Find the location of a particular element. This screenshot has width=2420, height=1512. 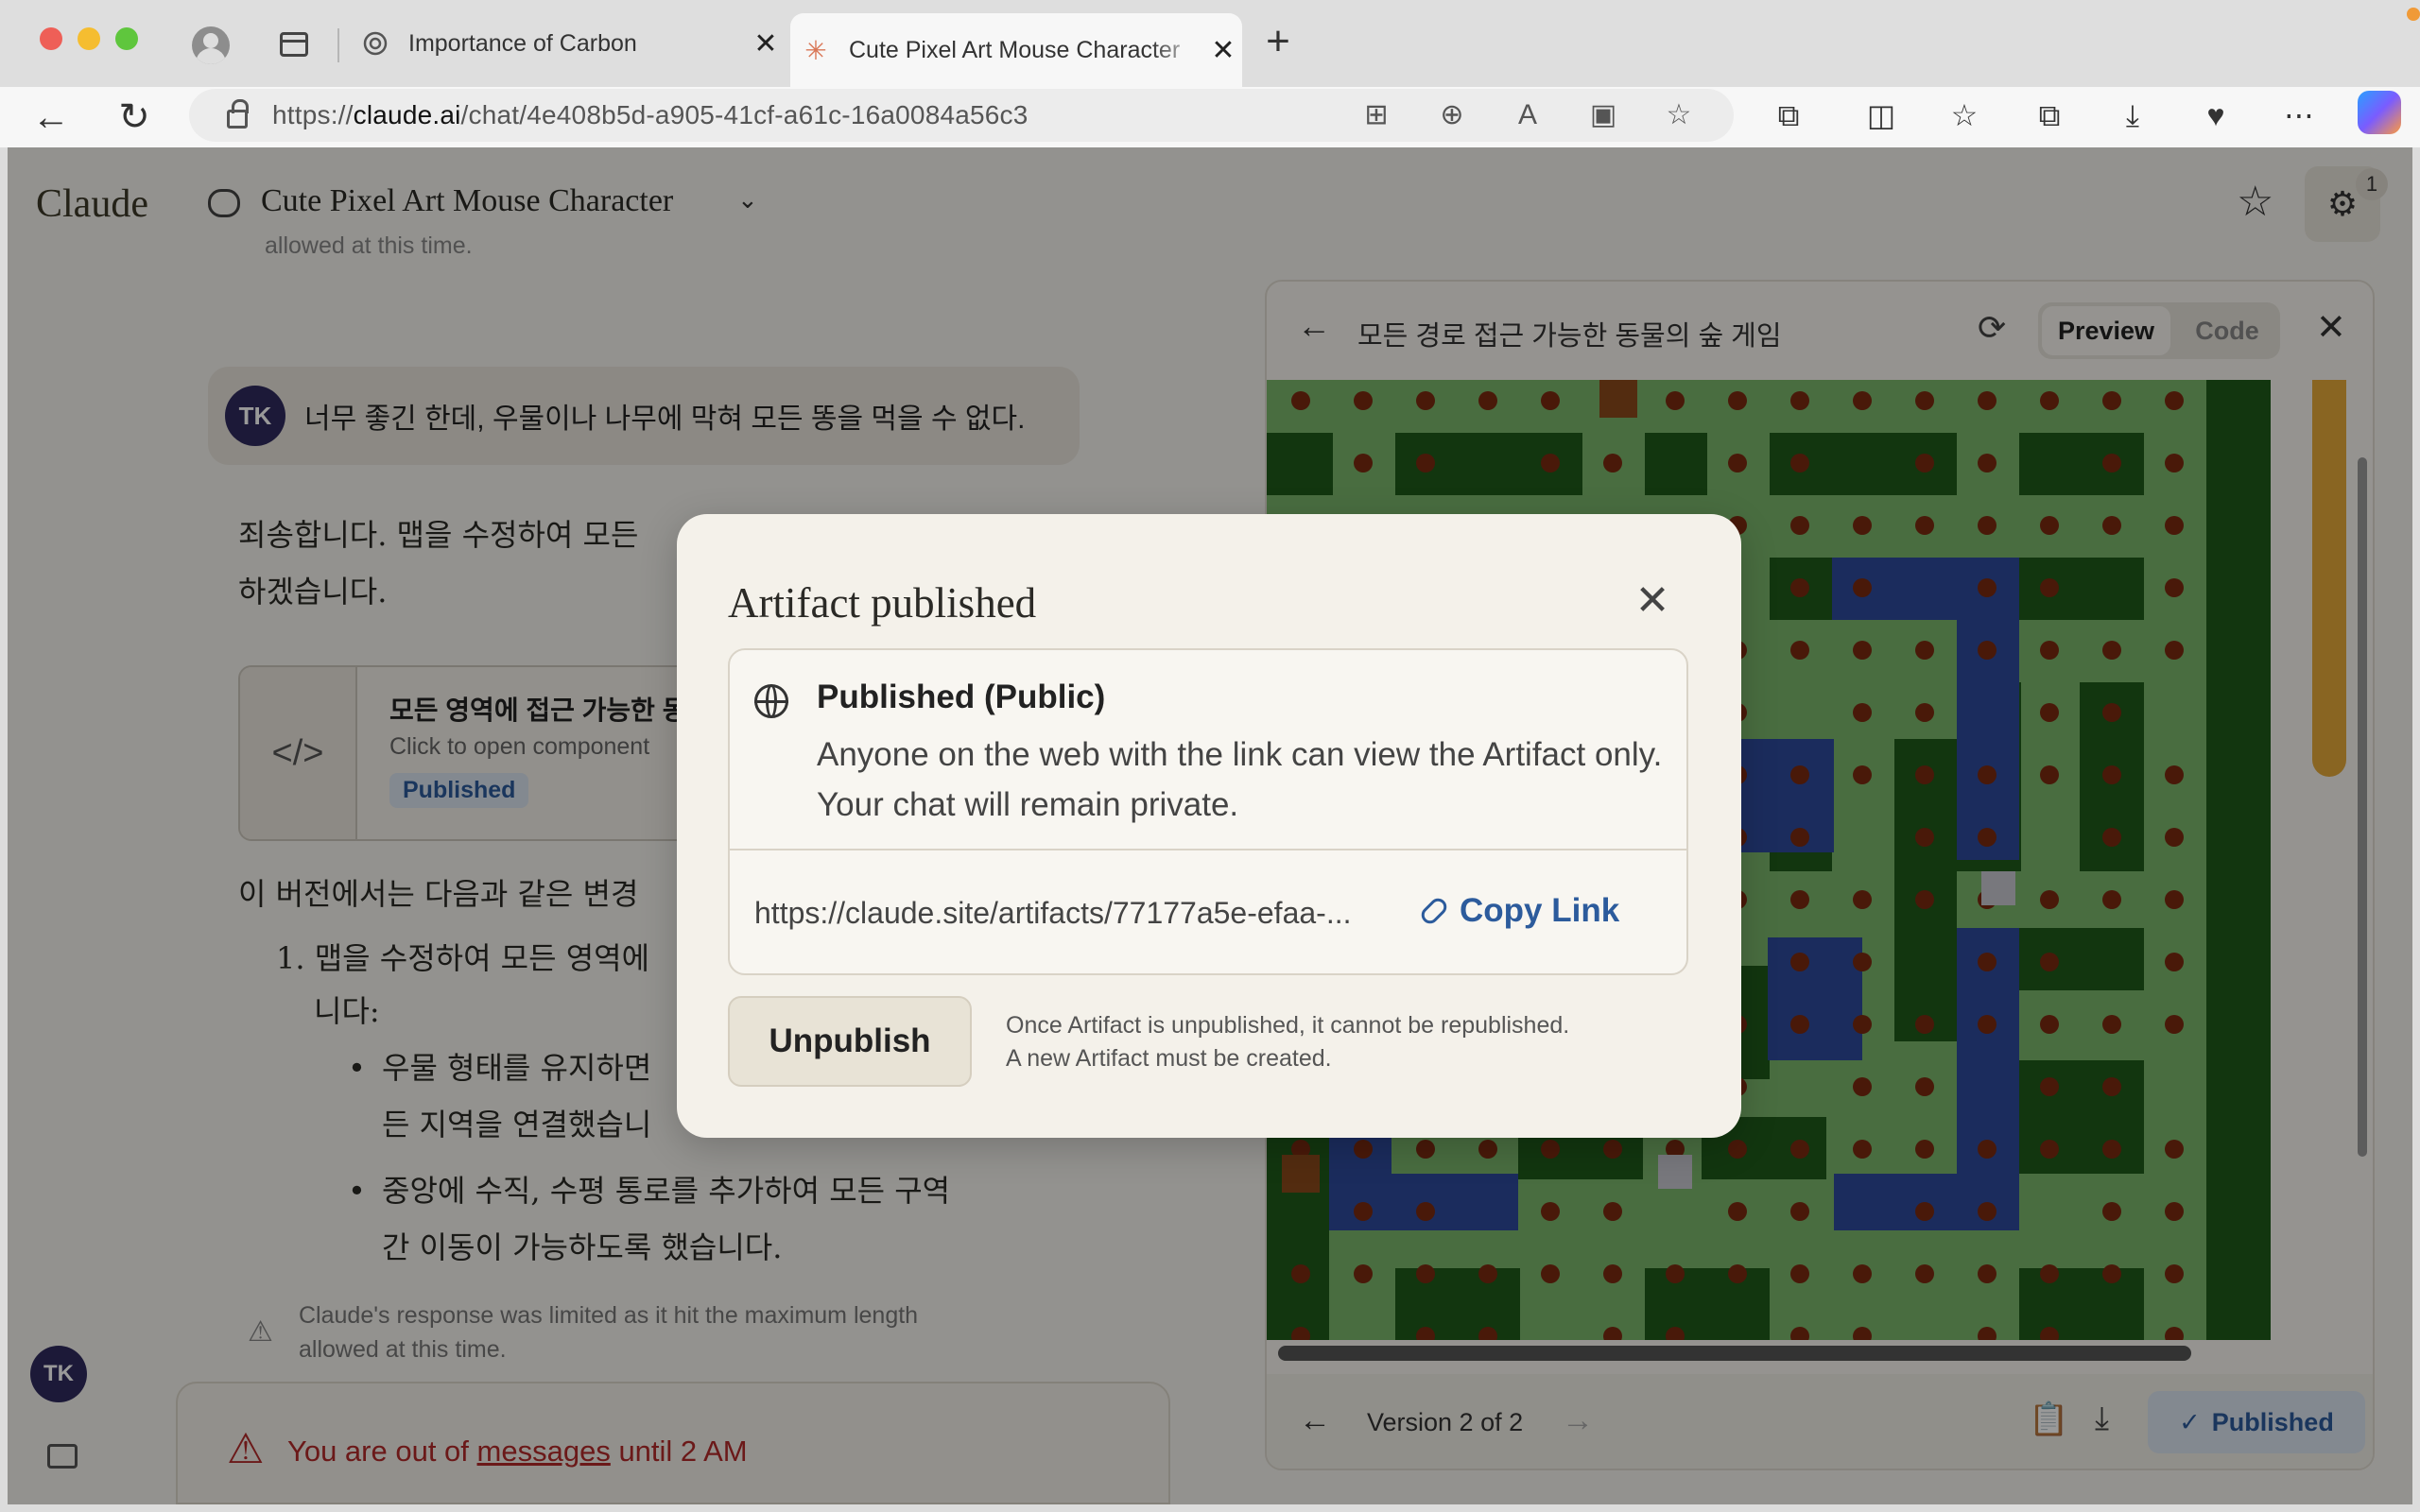

zoom-icon: ⊕ is located at coordinates (1452, 115).